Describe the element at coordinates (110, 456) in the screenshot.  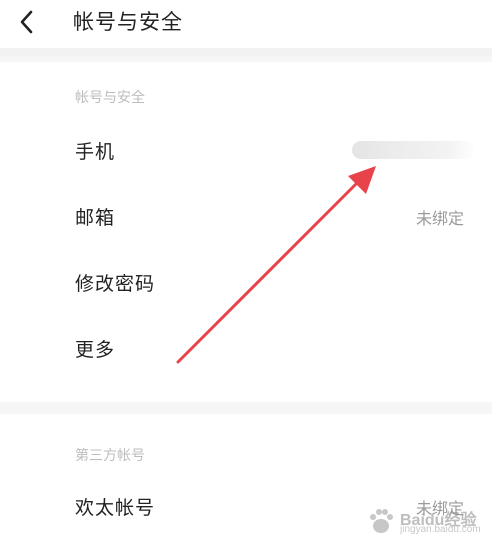
I see `section-label-third-party: 第三方帐号` at that location.